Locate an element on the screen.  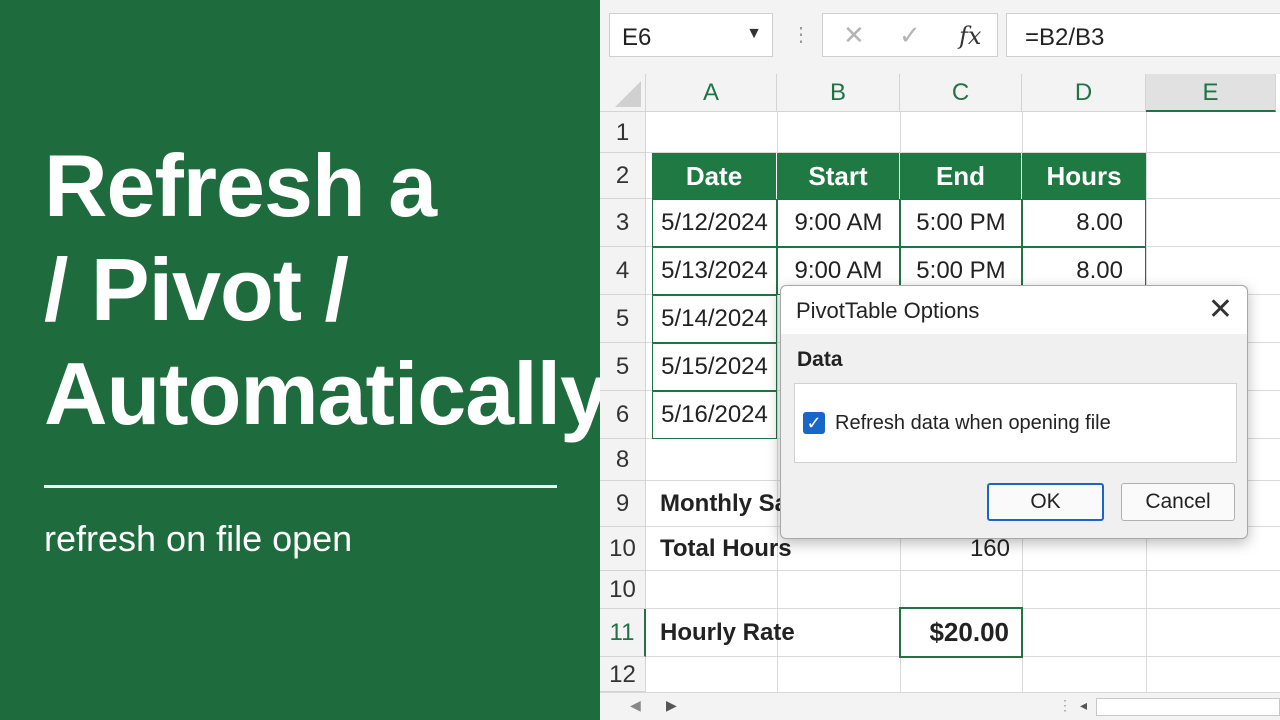
title-line-3: Automatically is located at coordinates (326, 393).